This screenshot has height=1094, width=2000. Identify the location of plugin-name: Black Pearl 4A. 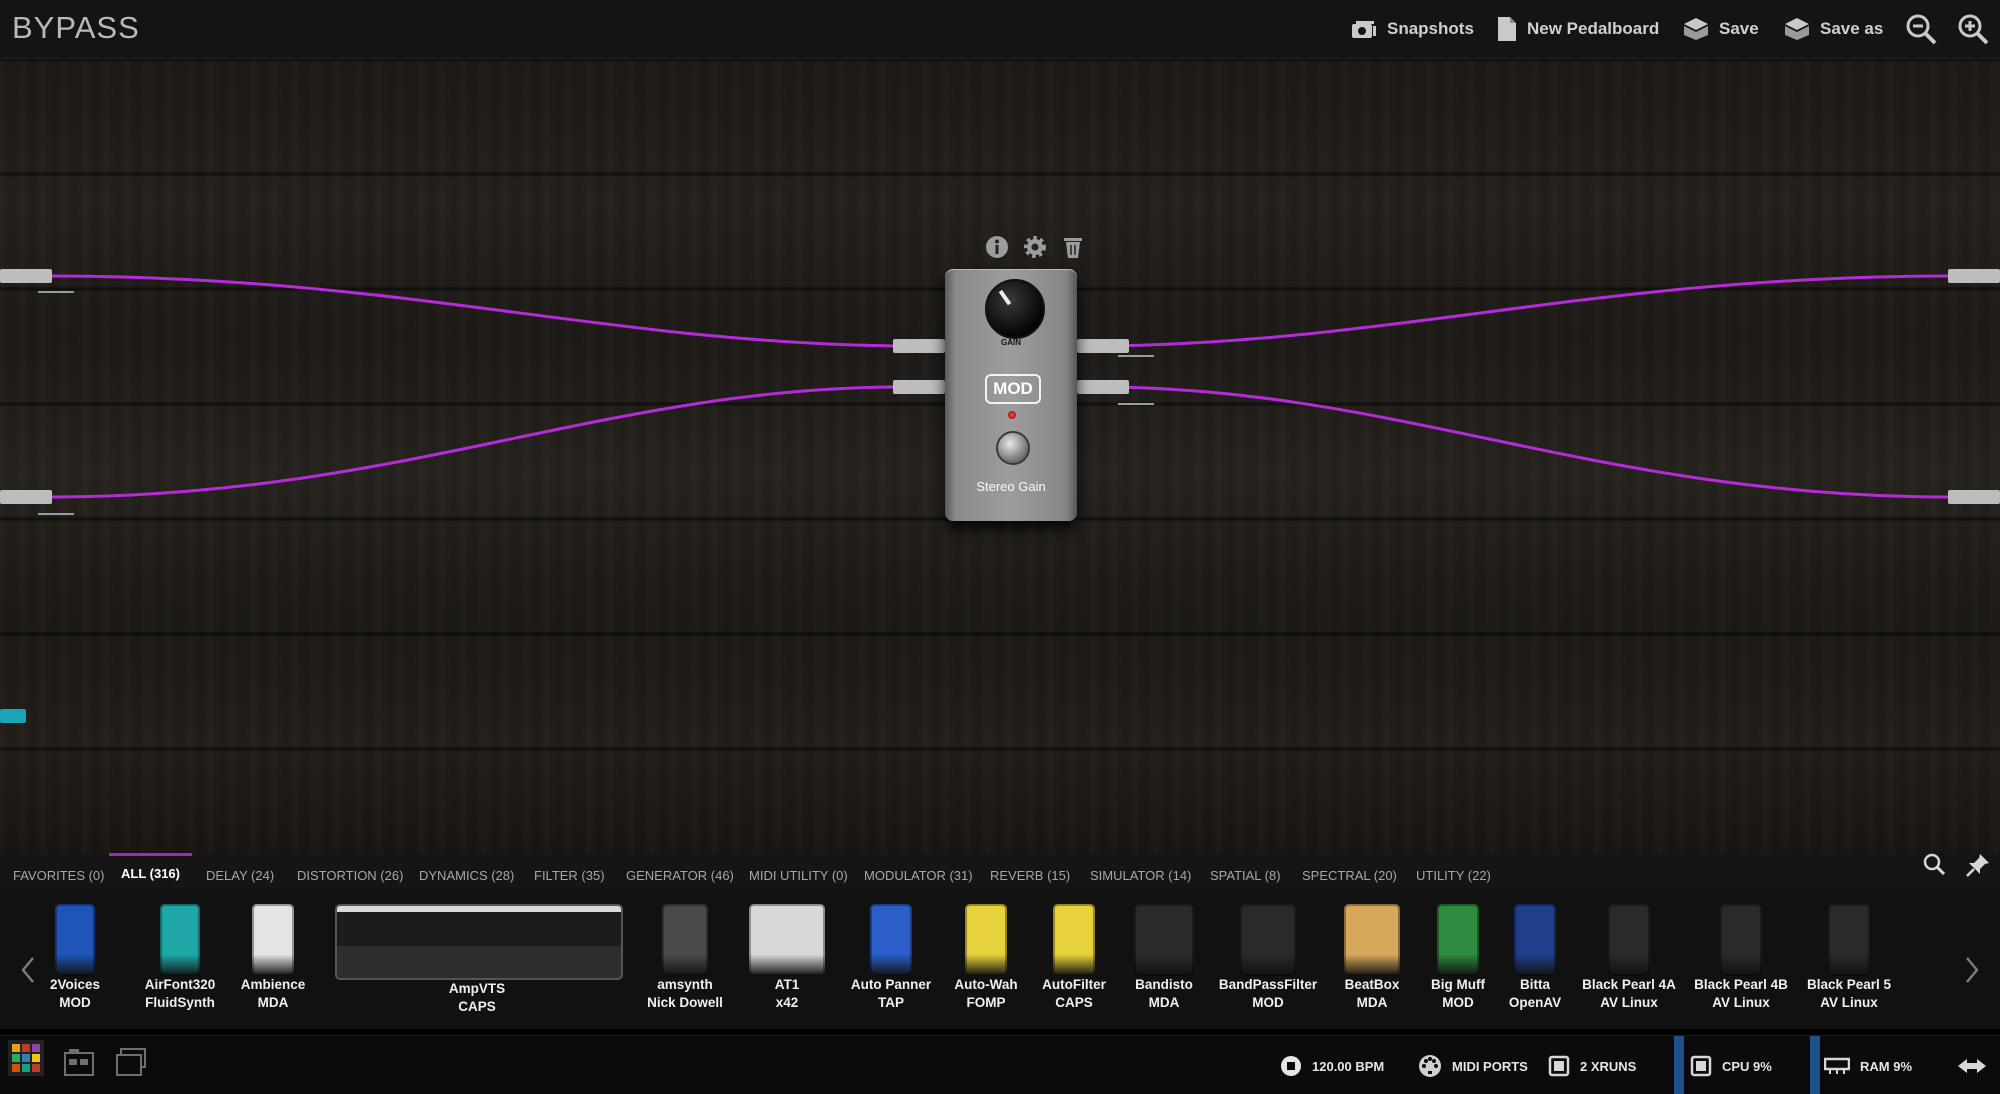
(1629, 984).